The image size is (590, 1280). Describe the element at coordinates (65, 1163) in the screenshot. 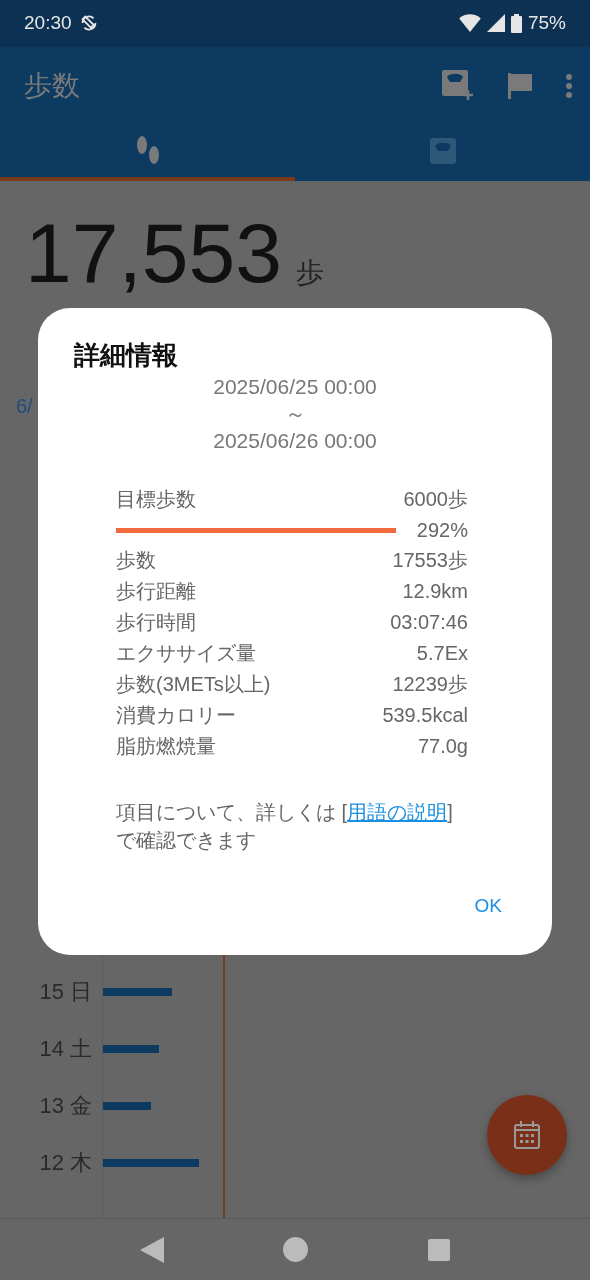

I see `day-label: 12 木` at that location.